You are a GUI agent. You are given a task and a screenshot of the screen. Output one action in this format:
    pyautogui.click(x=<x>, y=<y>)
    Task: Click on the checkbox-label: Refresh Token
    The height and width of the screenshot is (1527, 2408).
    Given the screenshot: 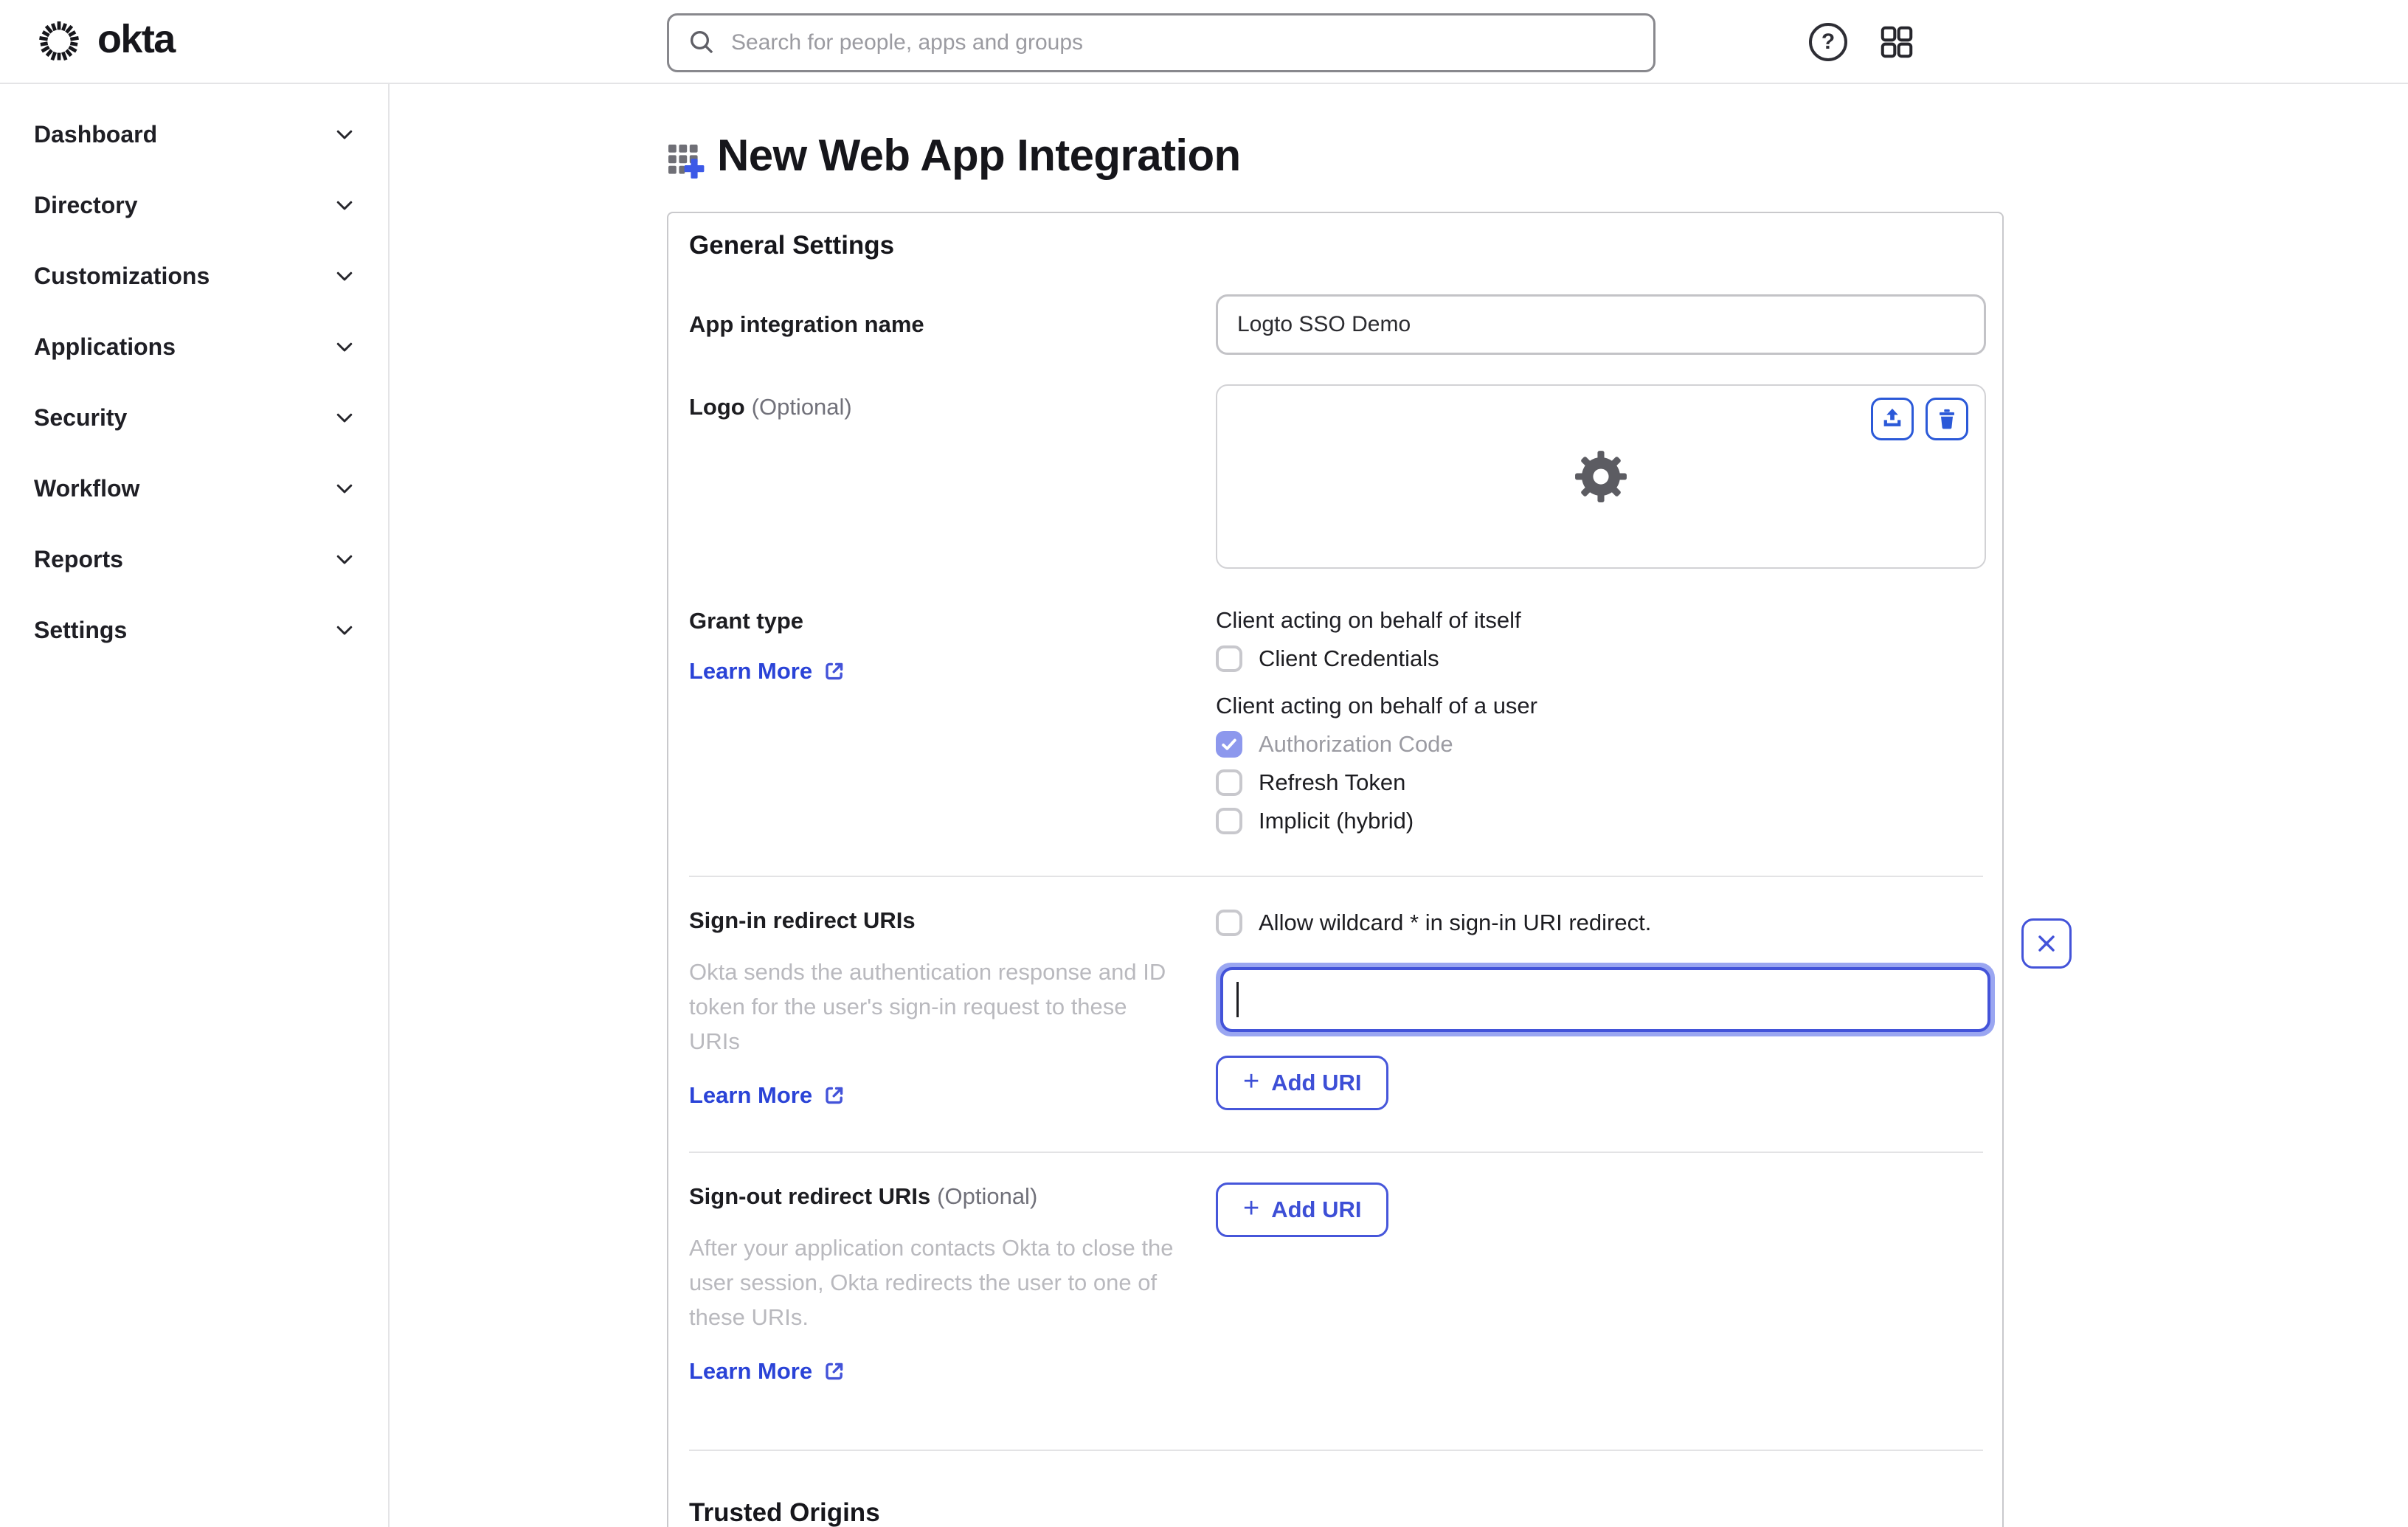 What is the action you would take?
    pyautogui.click(x=1332, y=782)
    